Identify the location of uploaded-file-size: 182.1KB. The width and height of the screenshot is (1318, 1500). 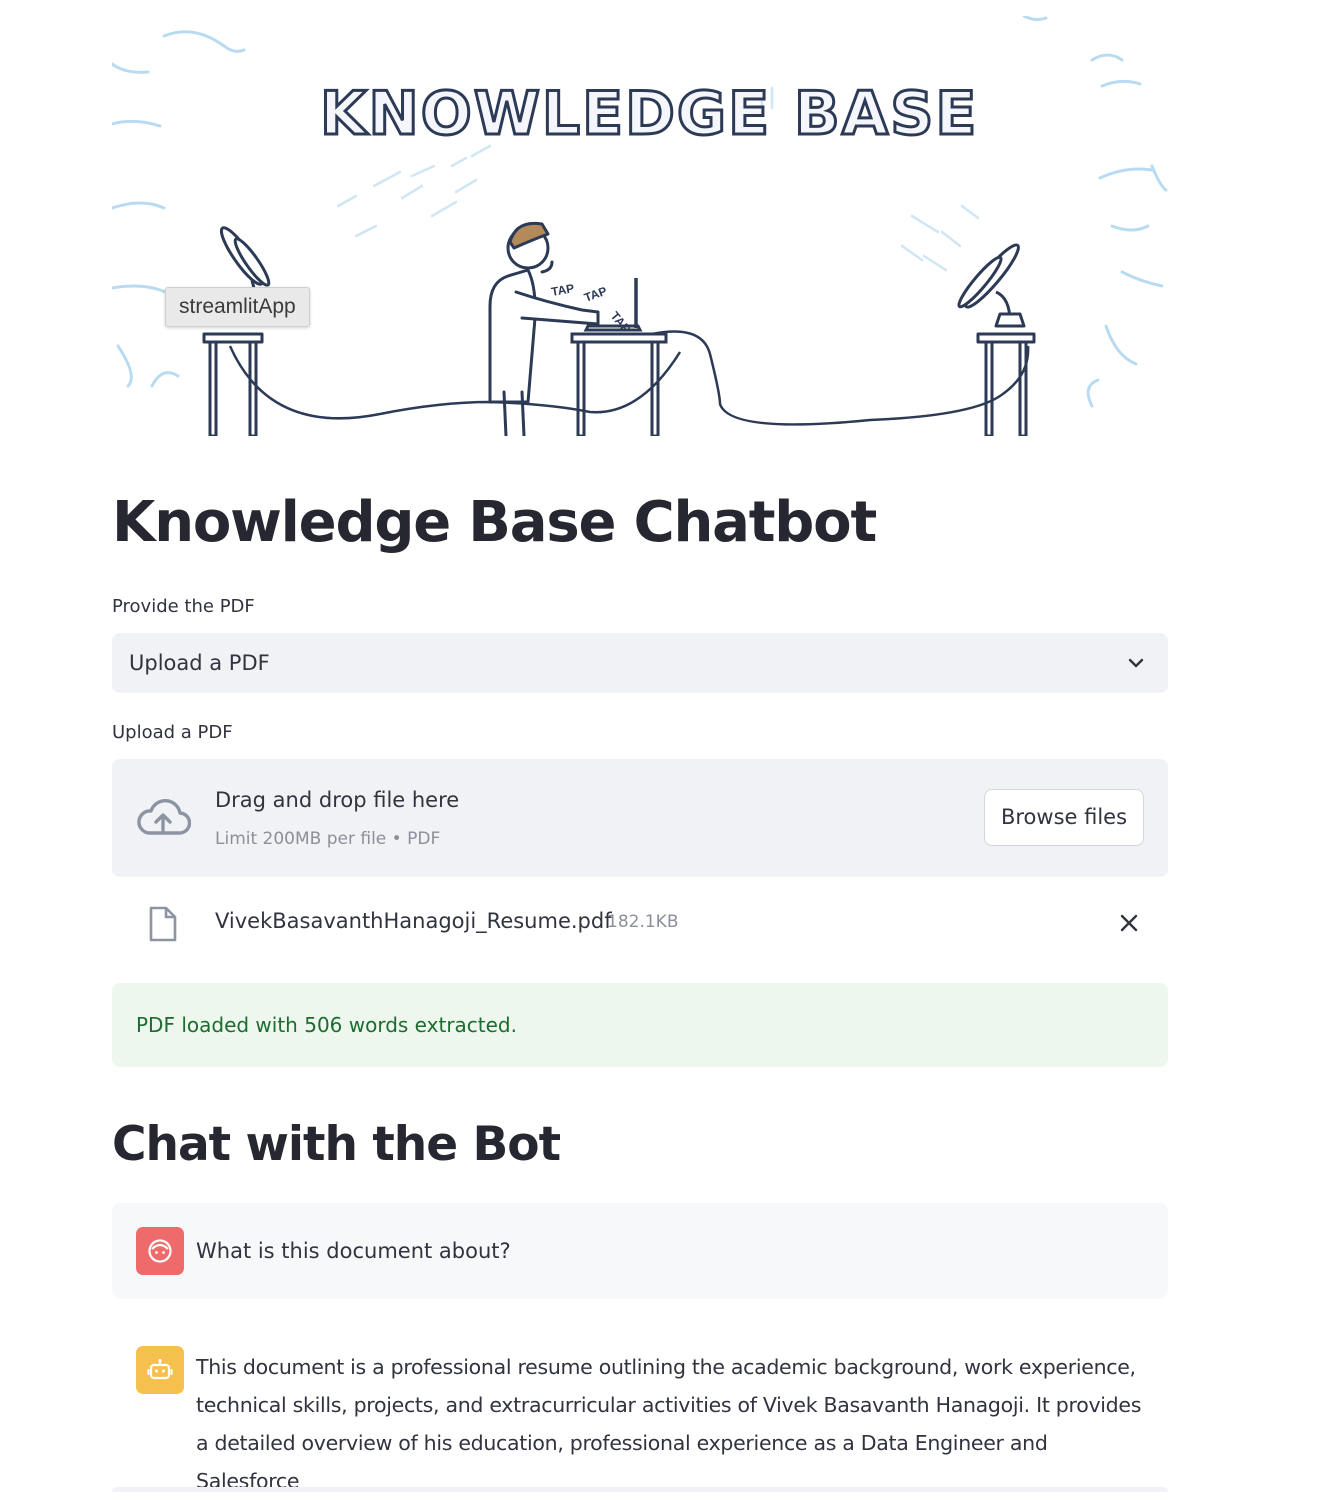
(643, 922).